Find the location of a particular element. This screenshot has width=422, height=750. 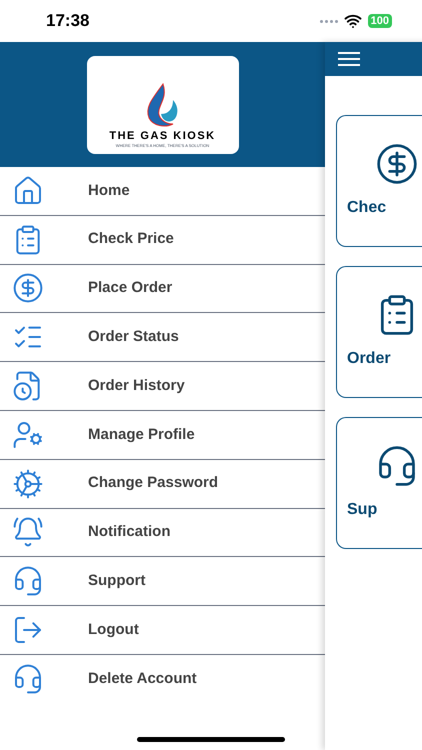

menu-label: Logout is located at coordinates (113, 630).